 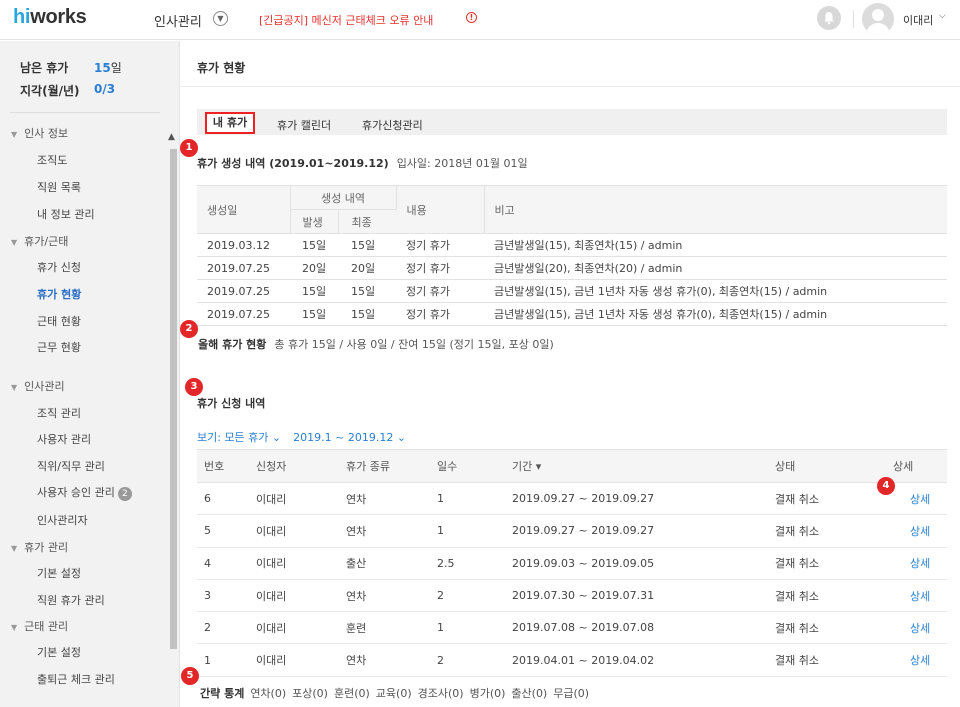 What do you see at coordinates (467, 466) in the screenshot?
I see `col-days: 일수` at bounding box center [467, 466].